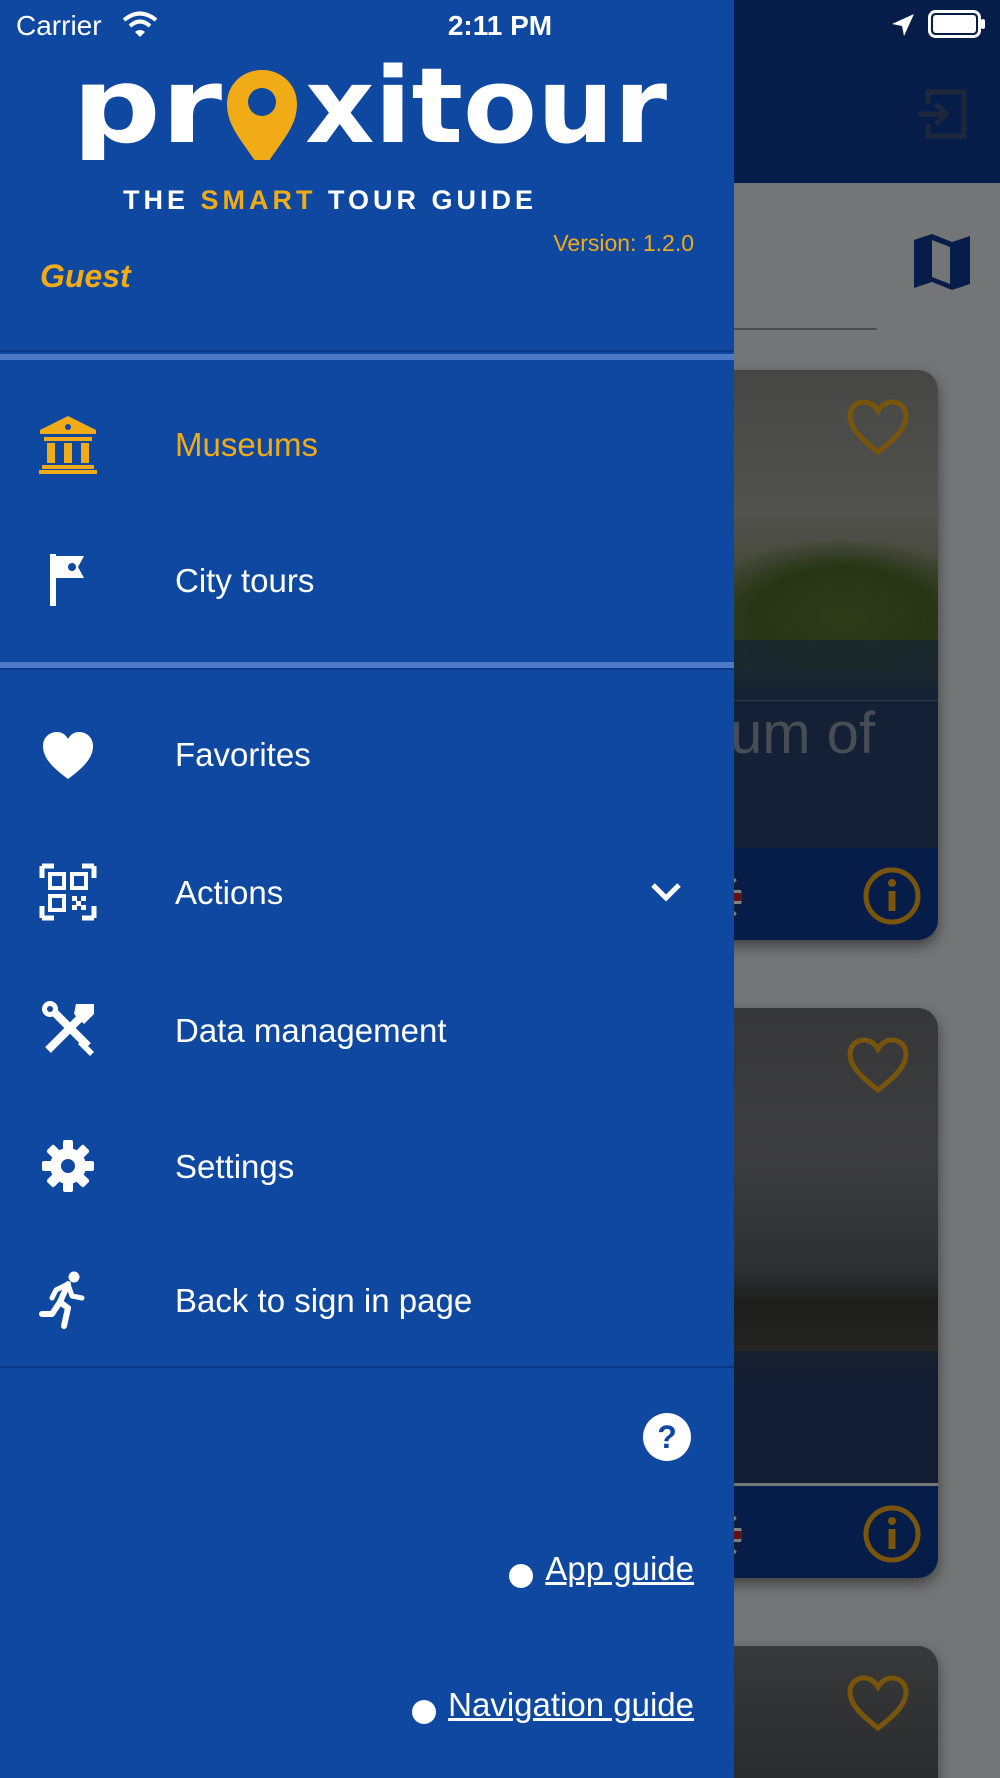 The height and width of the screenshot is (1778, 1000). What do you see at coordinates (367, 753) in the screenshot?
I see `menu-item-favorites: Favorites` at bounding box center [367, 753].